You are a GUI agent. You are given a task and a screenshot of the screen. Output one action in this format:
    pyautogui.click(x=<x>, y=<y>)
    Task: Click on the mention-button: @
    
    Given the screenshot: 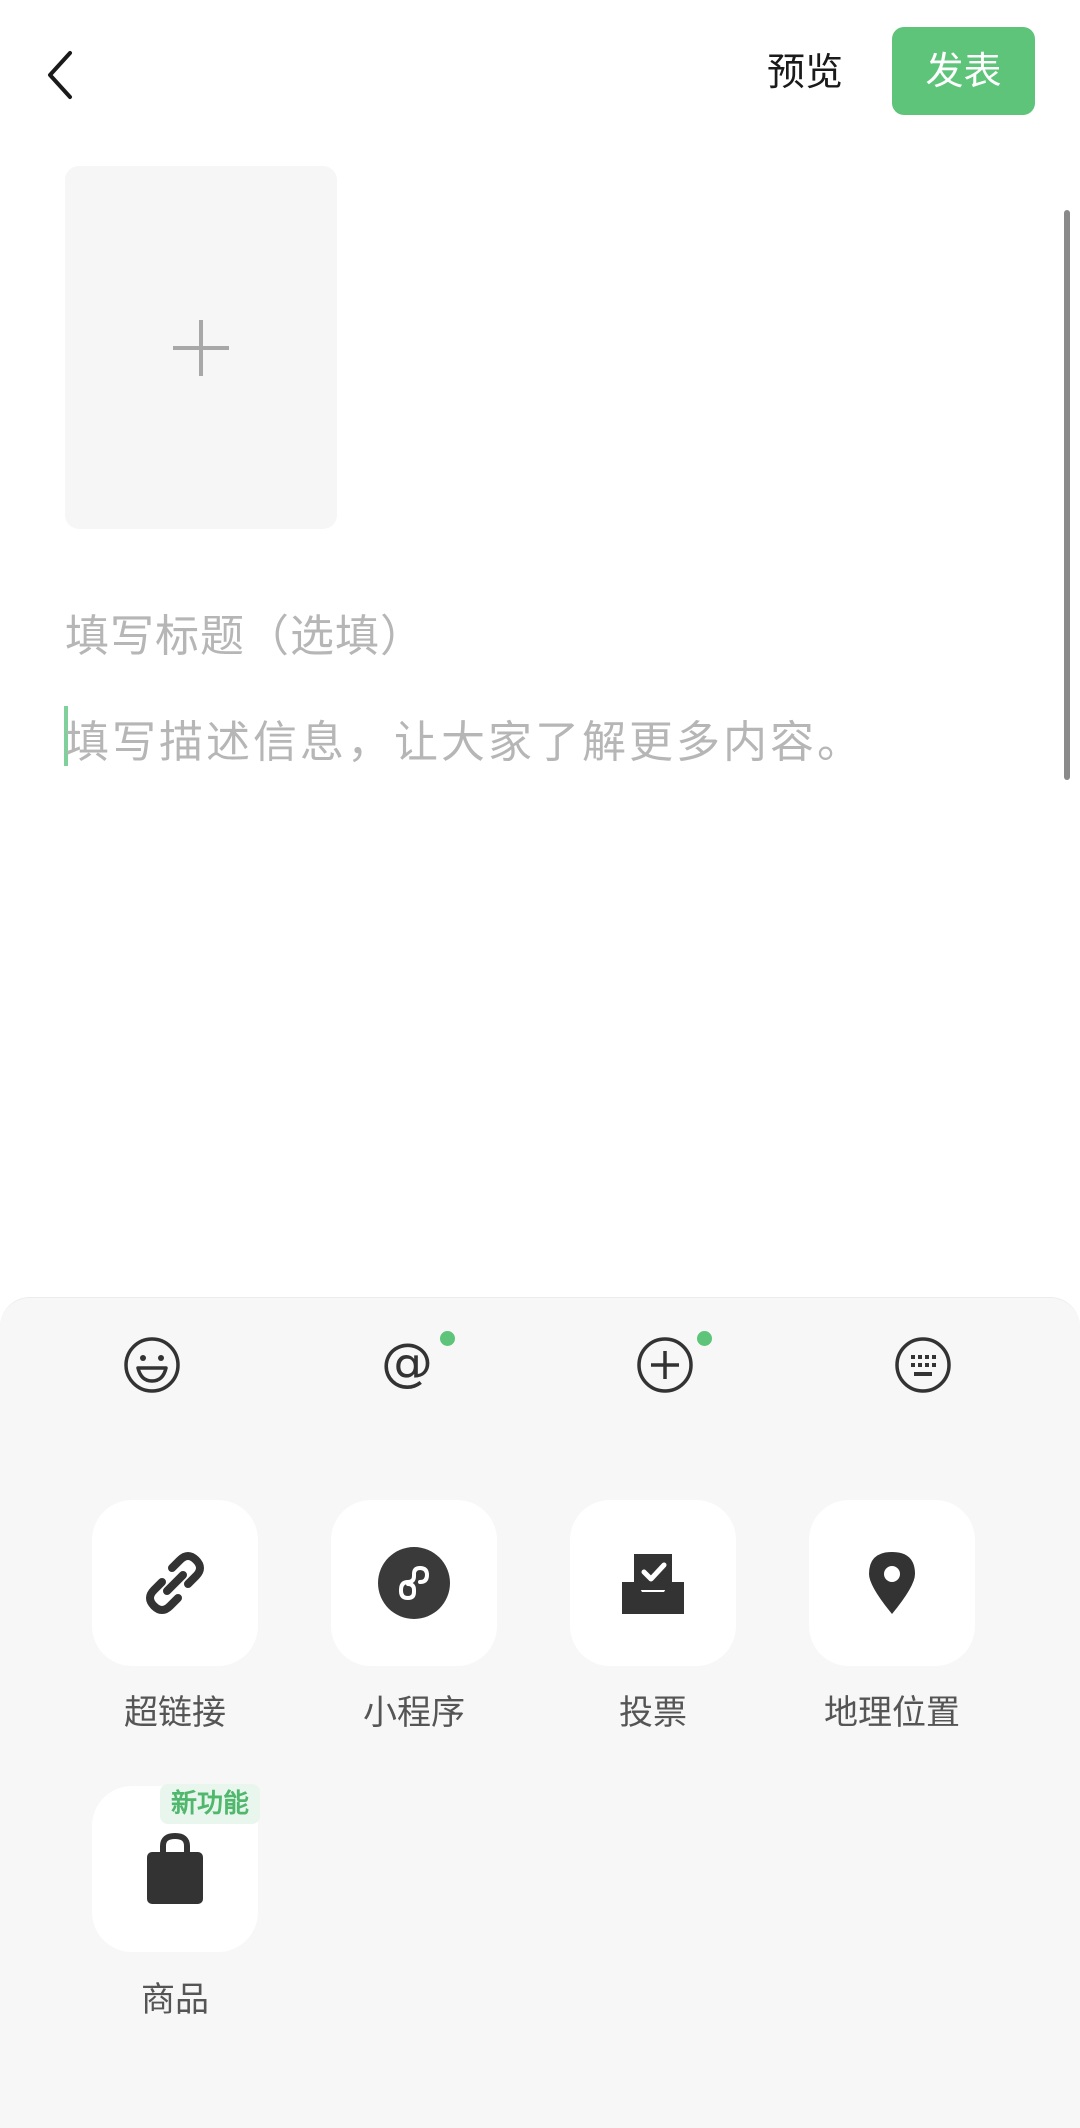 What is the action you would take?
    pyautogui.click(x=407, y=1365)
    